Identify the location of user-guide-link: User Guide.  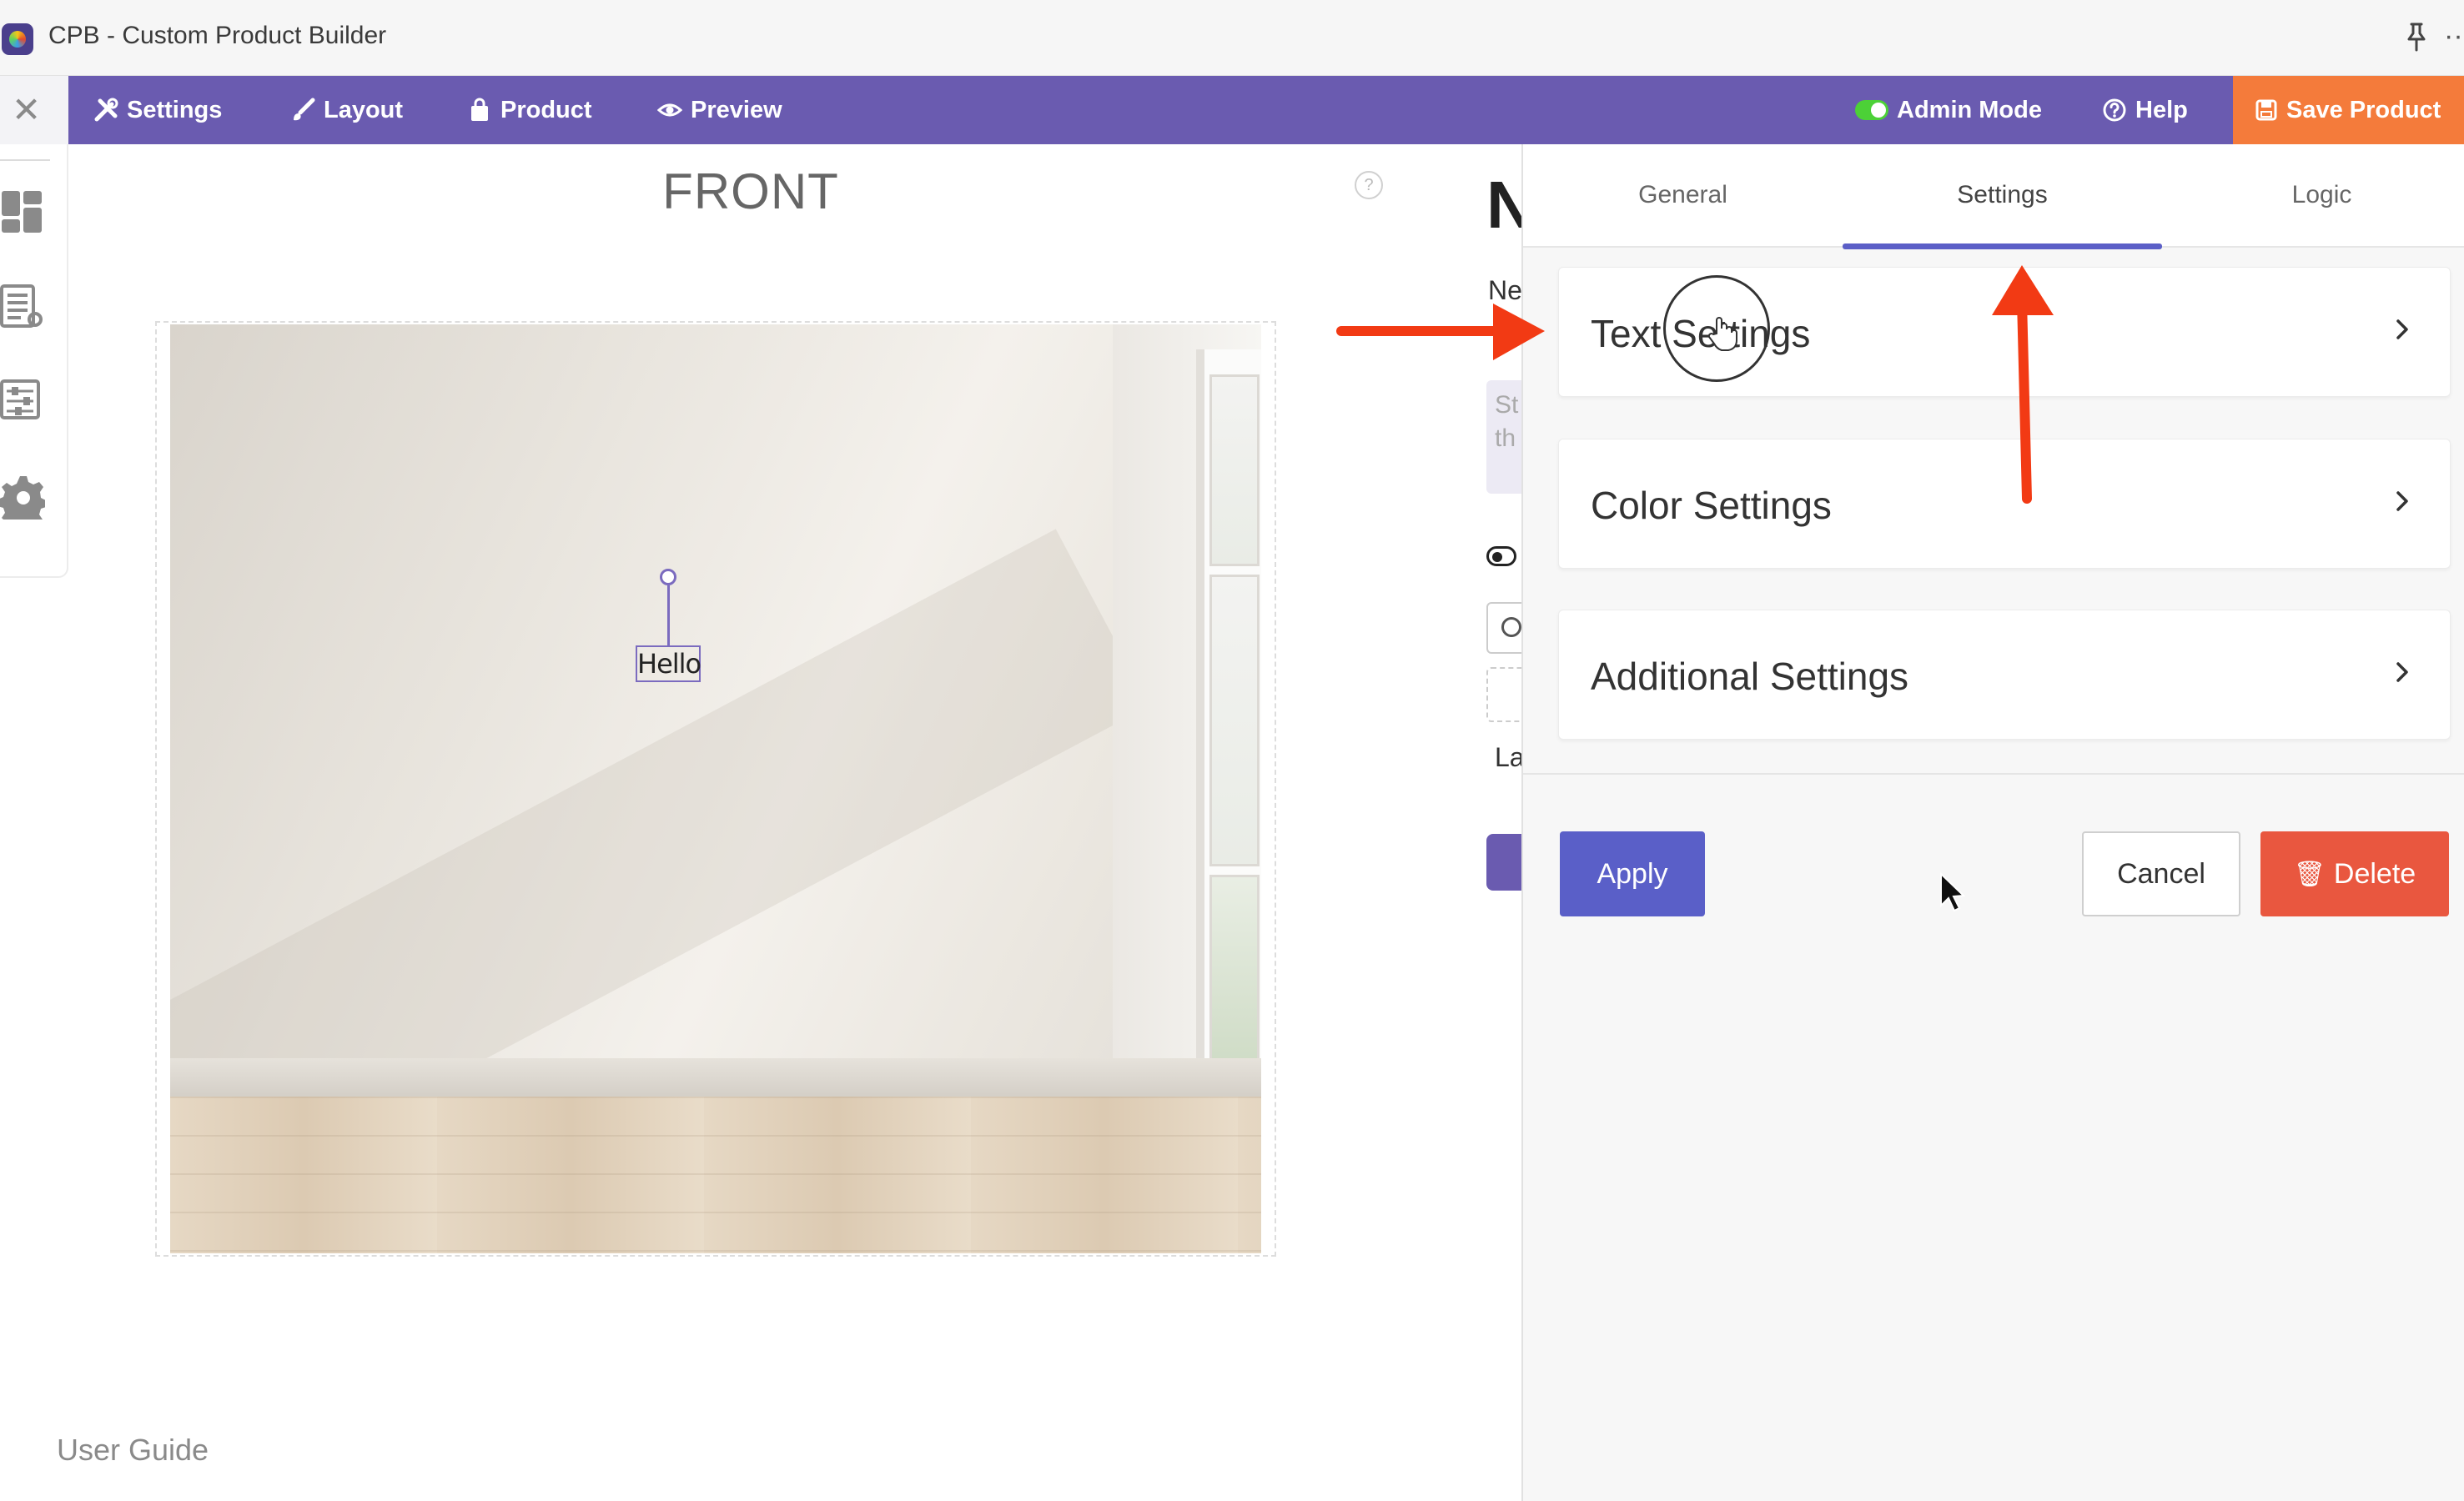
(133, 1450).